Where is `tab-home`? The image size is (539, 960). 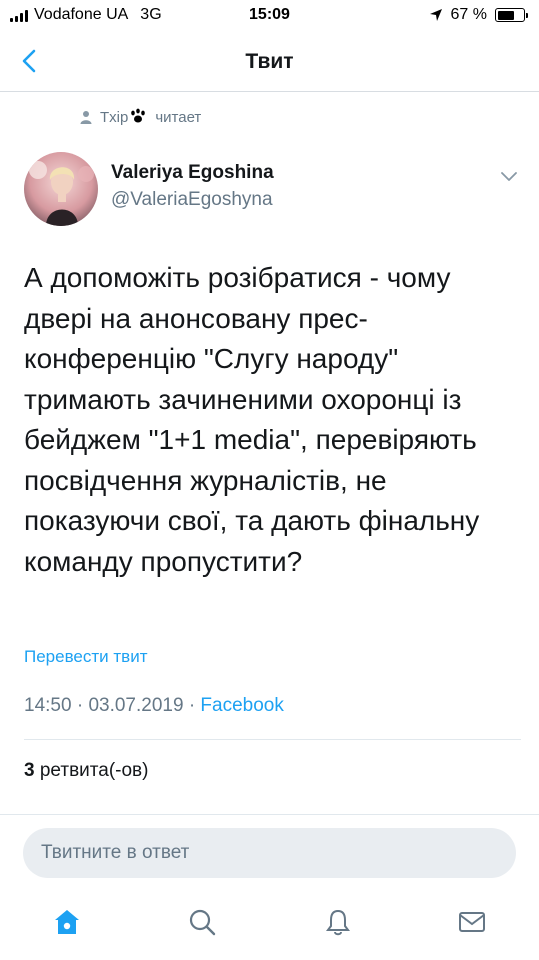 tab-home is located at coordinates (67, 922).